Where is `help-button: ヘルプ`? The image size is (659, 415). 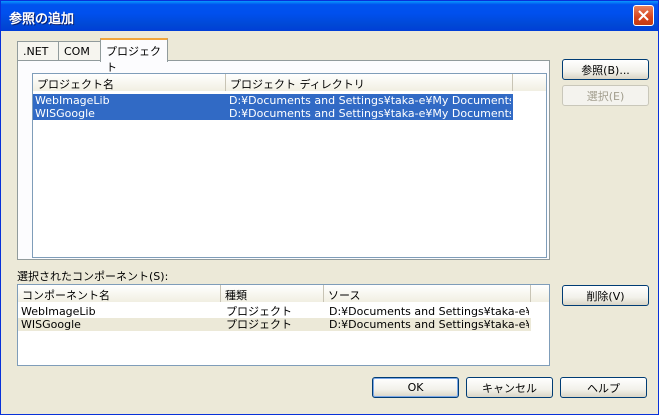 help-button: ヘルプ is located at coordinates (603, 387).